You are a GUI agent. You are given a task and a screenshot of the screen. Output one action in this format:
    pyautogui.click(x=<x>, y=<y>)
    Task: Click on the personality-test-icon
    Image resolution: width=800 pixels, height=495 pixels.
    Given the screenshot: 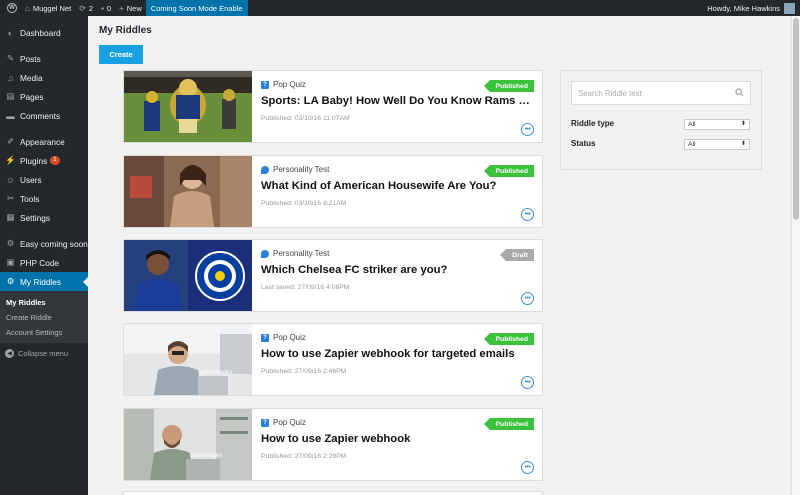 What is the action you would take?
    pyautogui.click(x=265, y=253)
    